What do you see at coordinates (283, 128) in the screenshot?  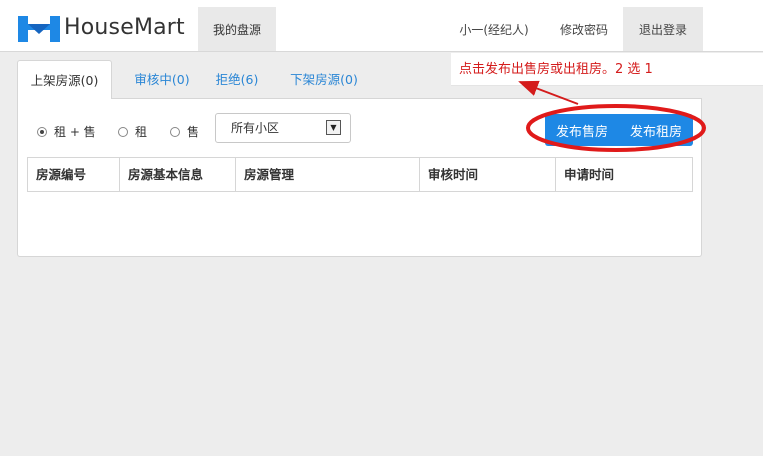 I see `community-select: 所有小区 ▼` at bounding box center [283, 128].